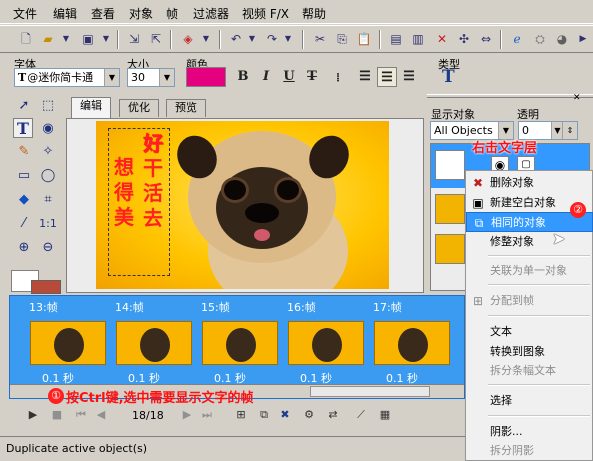  I want to click on paste-icon: 📋, so click(364, 39).